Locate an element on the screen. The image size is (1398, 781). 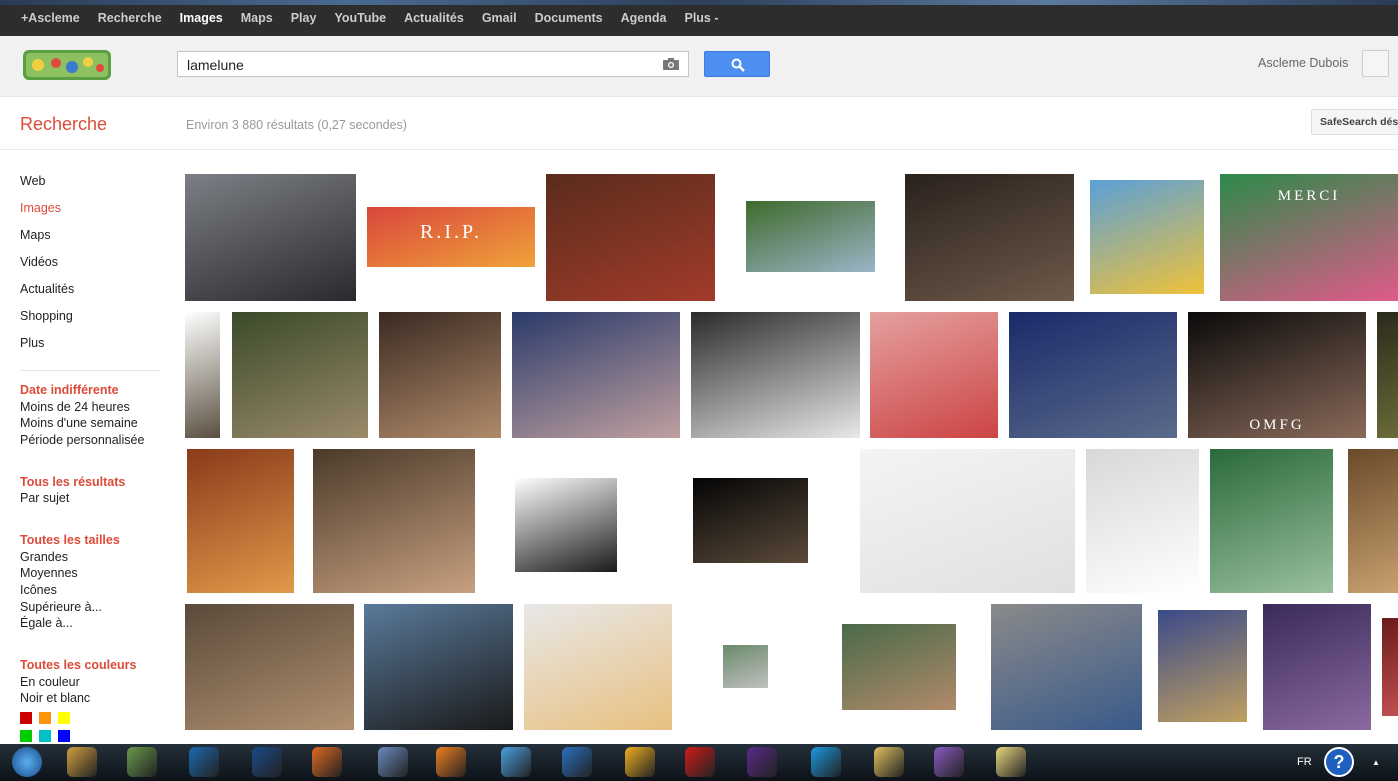
thumb-boy-merci: MERCI is located at coordinates (1309, 237).